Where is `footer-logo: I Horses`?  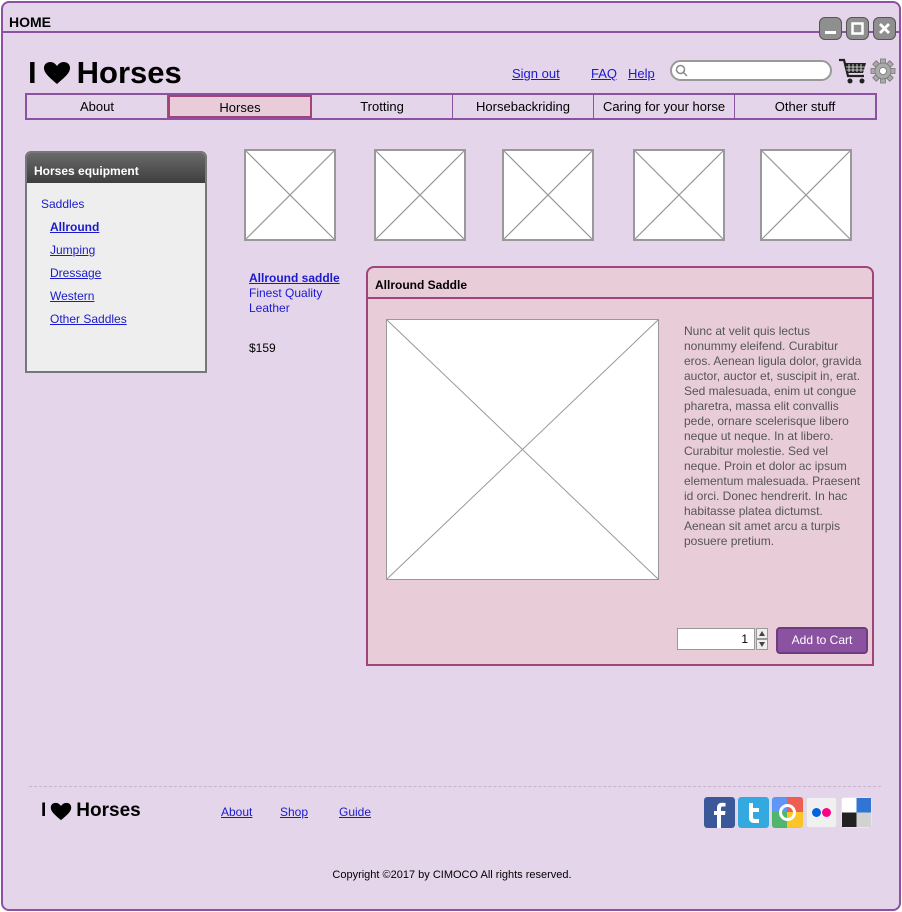
footer-logo: I Horses is located at coordinates (91, 811).